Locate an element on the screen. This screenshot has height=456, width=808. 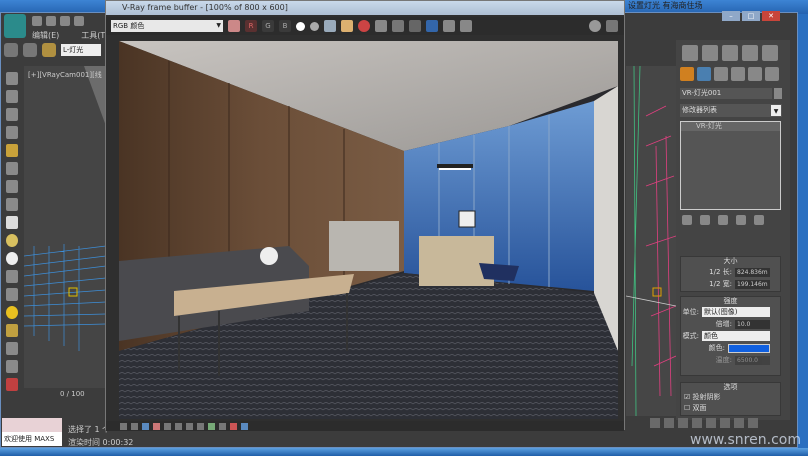
maximize-button: □ is located at coordinates (751, 16).